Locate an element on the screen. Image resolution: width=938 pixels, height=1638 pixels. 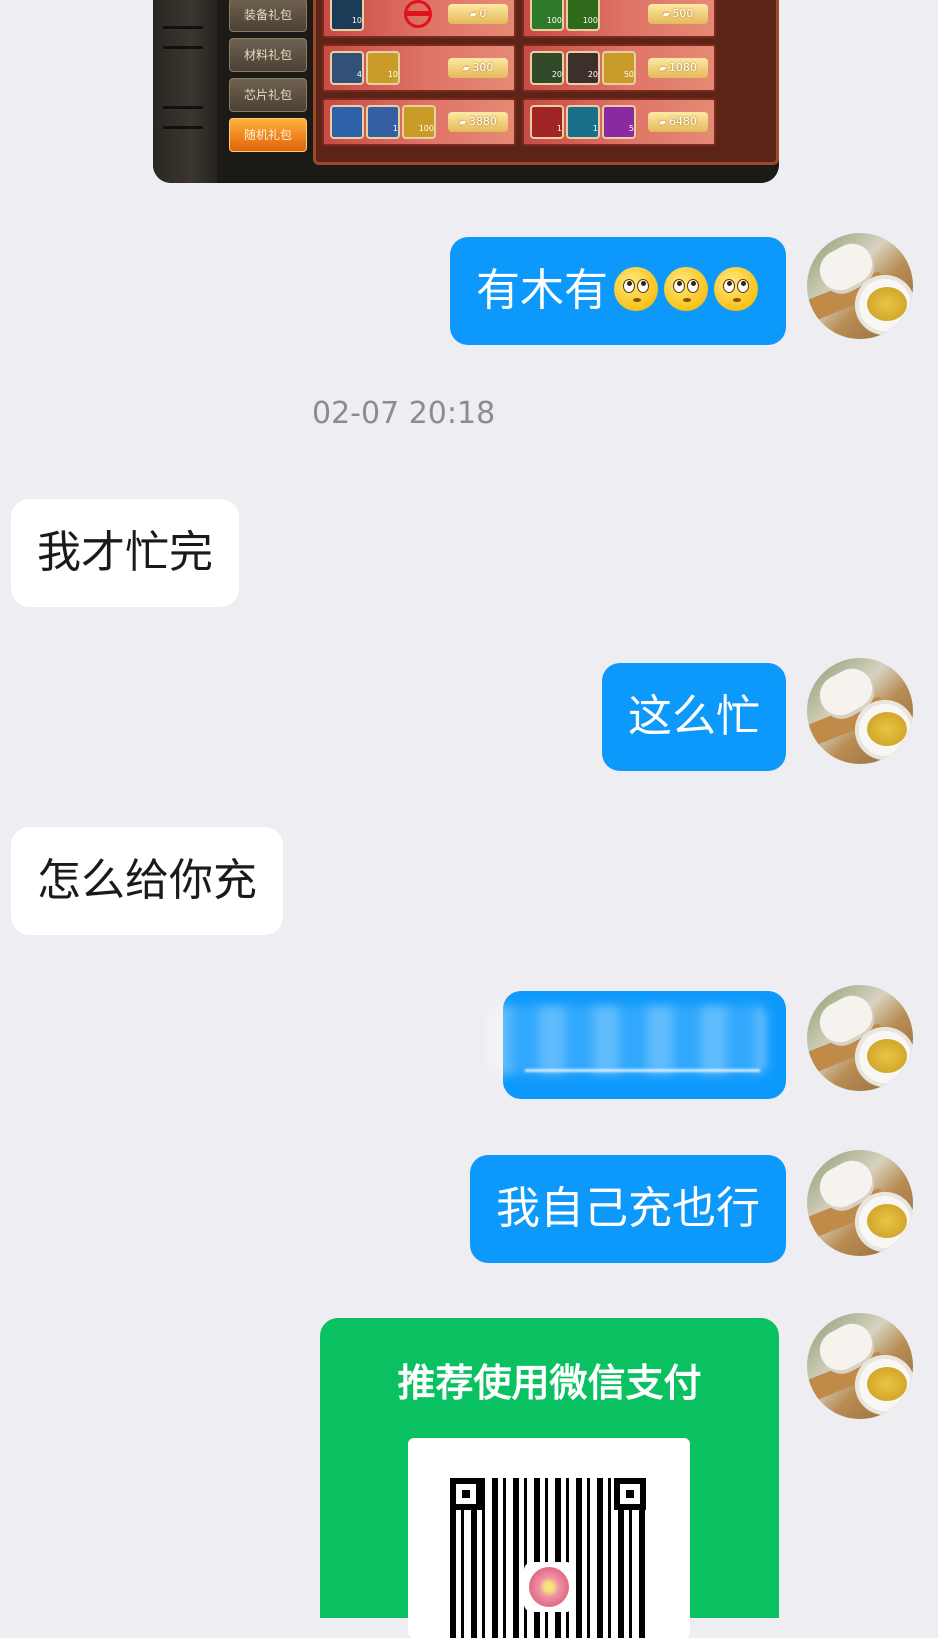
message-text: 我自己充也行 is located at coordinates (628, 1208).